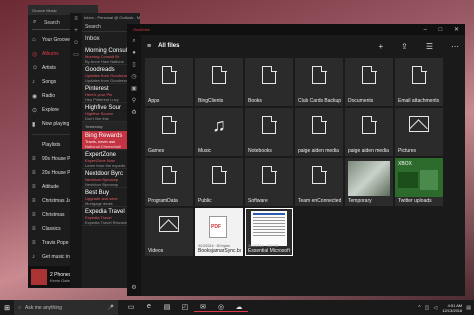  What do you see at coordinates (369, 178) in the screenshot?
I see `photo-thumbnail` at bounding box center [369, 178].